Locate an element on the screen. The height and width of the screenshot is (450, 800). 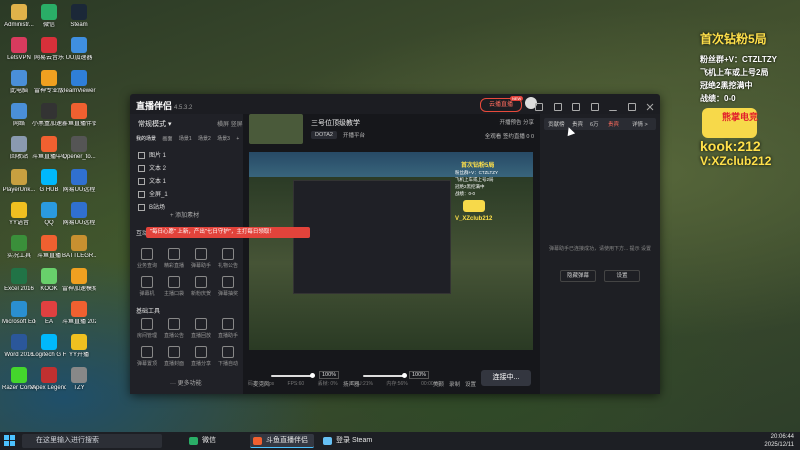
preview-share-controls: 开播预告 分享 is located at coordinates (516, 122).